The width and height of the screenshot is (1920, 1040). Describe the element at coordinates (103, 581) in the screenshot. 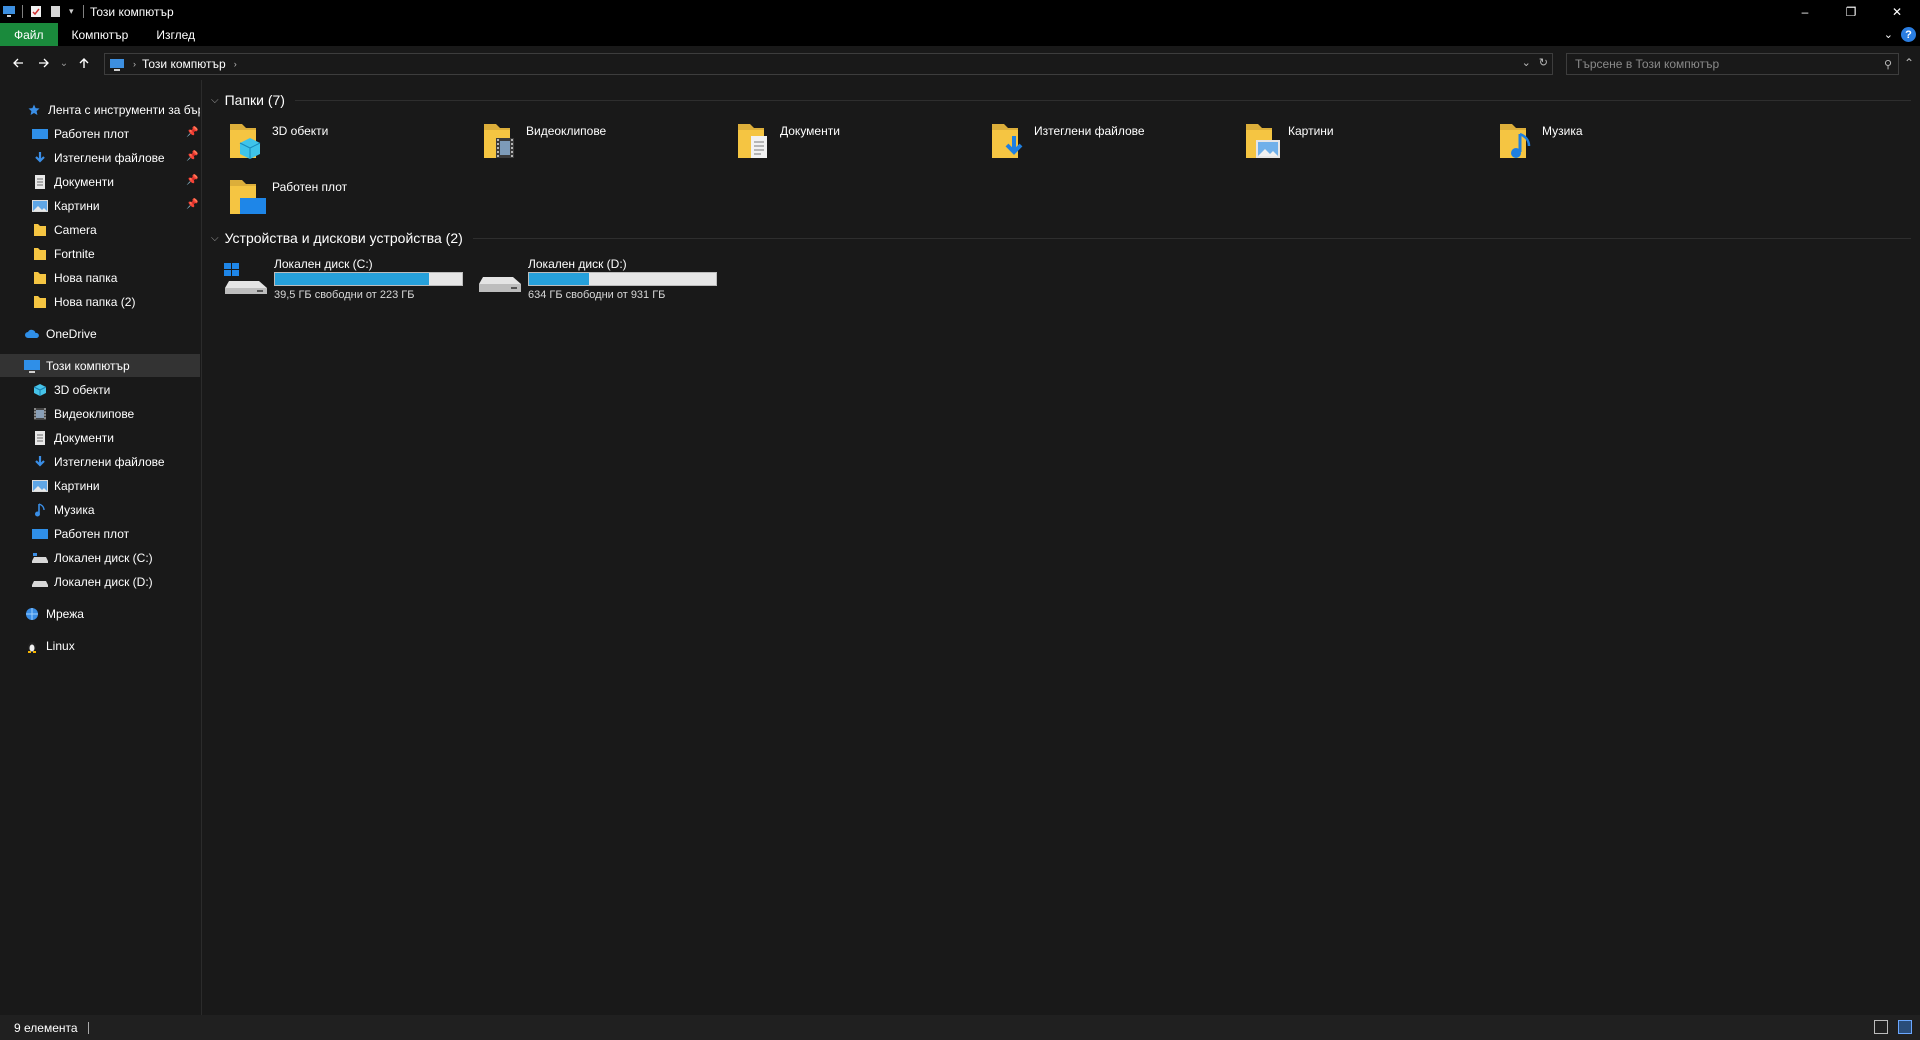

I see `sidebar-item-label: Локален диск (D:)` at that location.